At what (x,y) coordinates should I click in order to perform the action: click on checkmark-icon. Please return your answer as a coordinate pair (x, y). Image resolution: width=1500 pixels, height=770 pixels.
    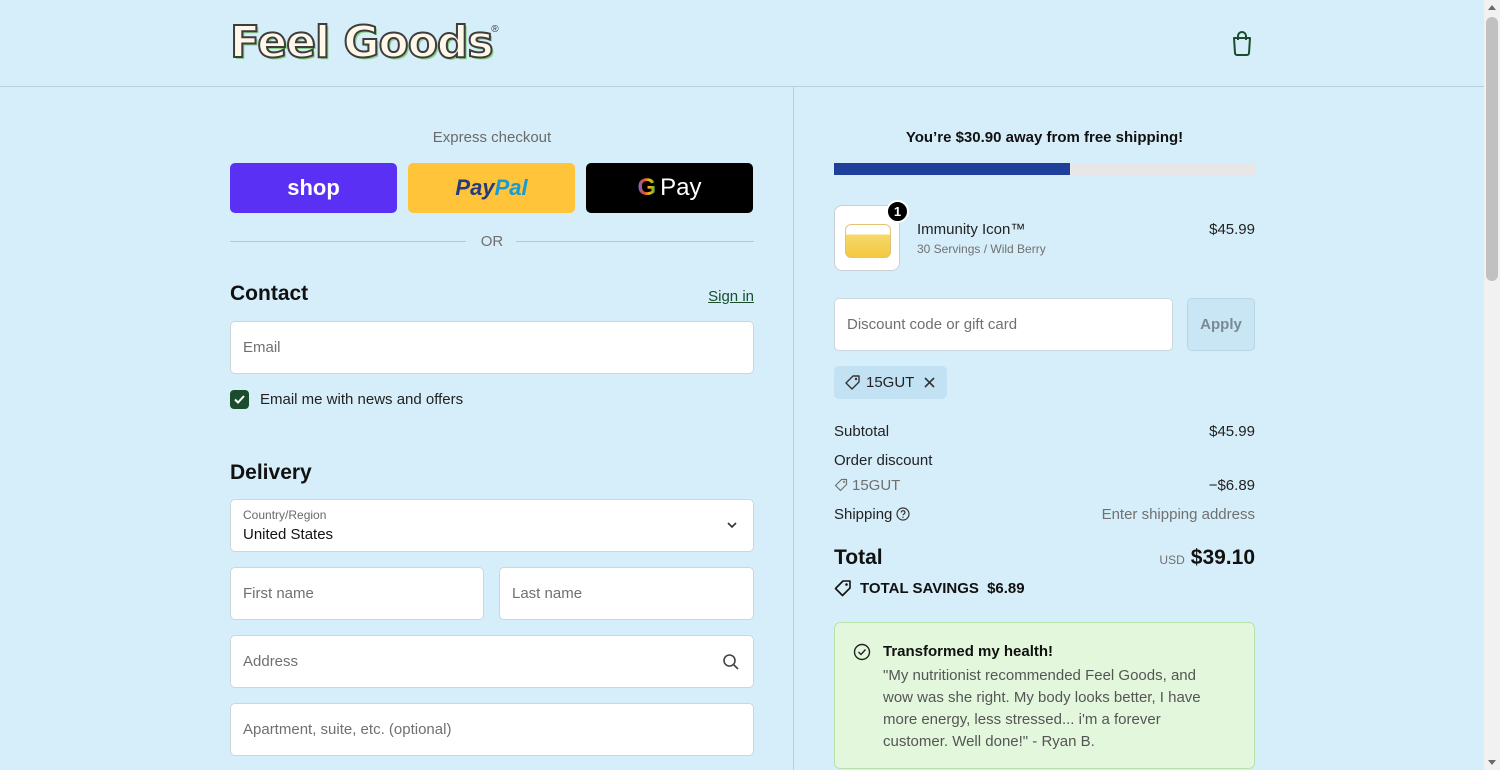
    Looking at the image, I should click on (239, 399).